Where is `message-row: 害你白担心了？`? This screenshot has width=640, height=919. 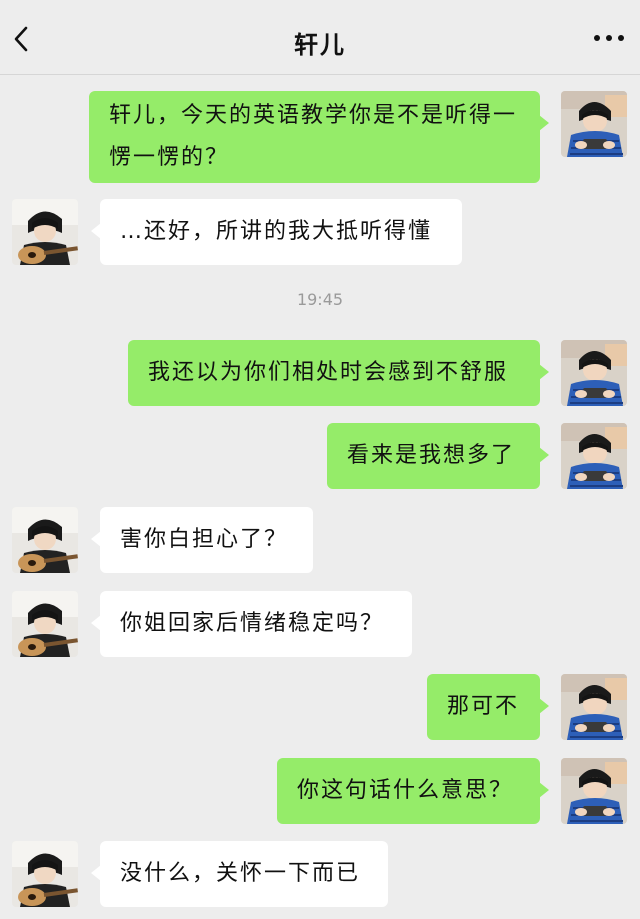
message-row: 害你白担心了？ is located at coordinates (320, 540).